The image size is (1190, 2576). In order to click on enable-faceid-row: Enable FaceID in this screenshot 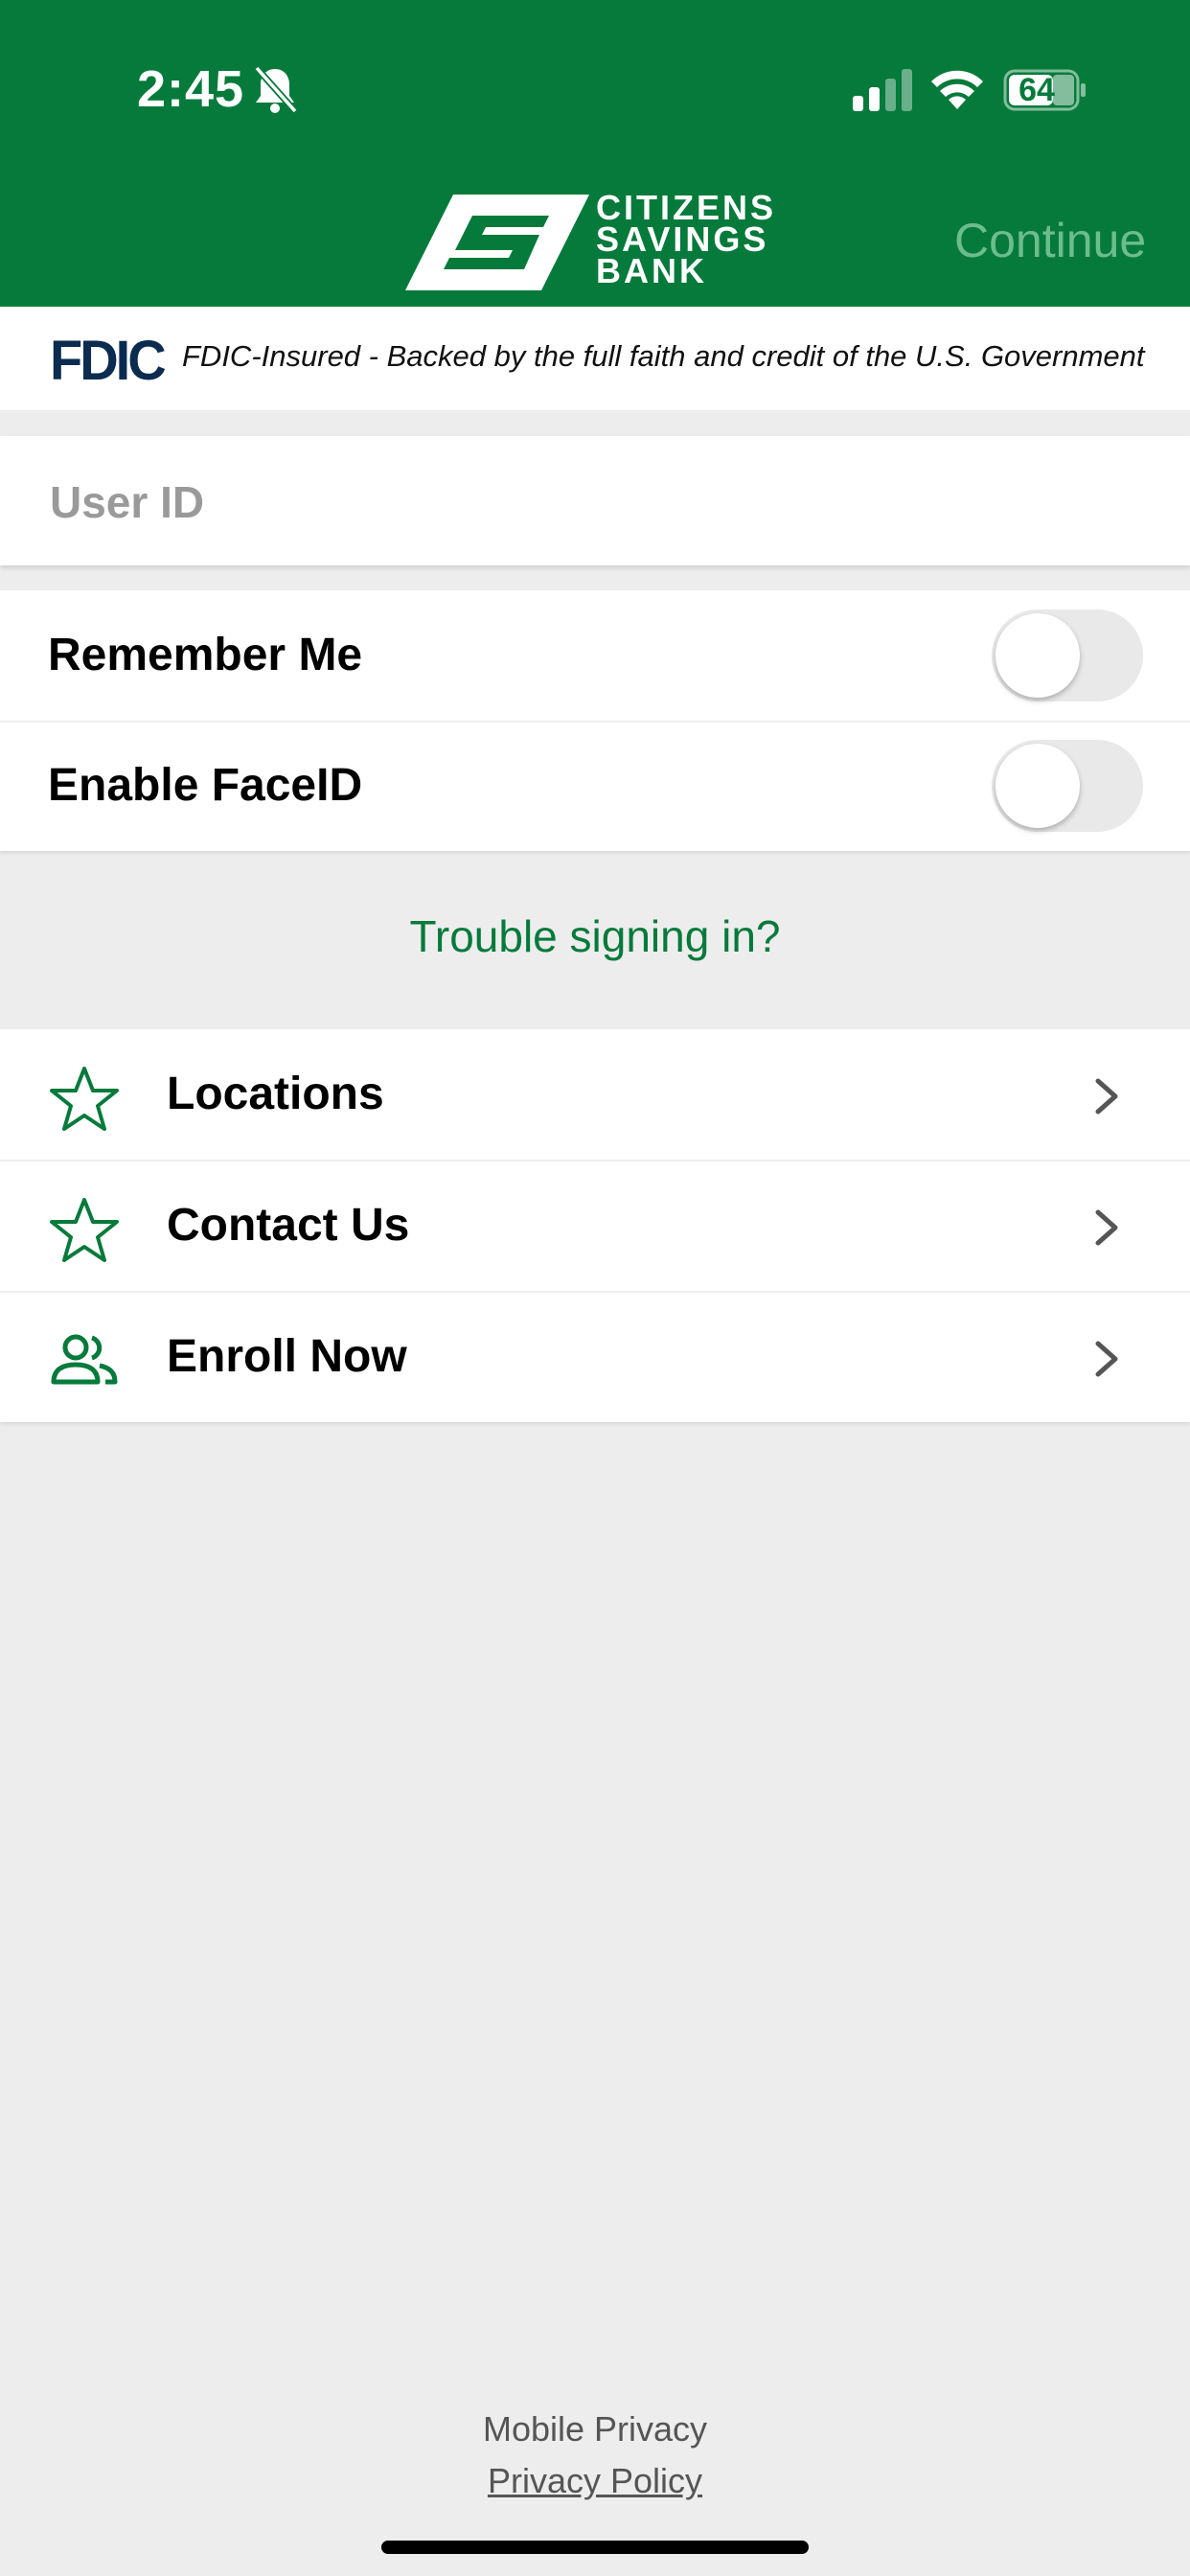, I will do `click(595, 786)`.